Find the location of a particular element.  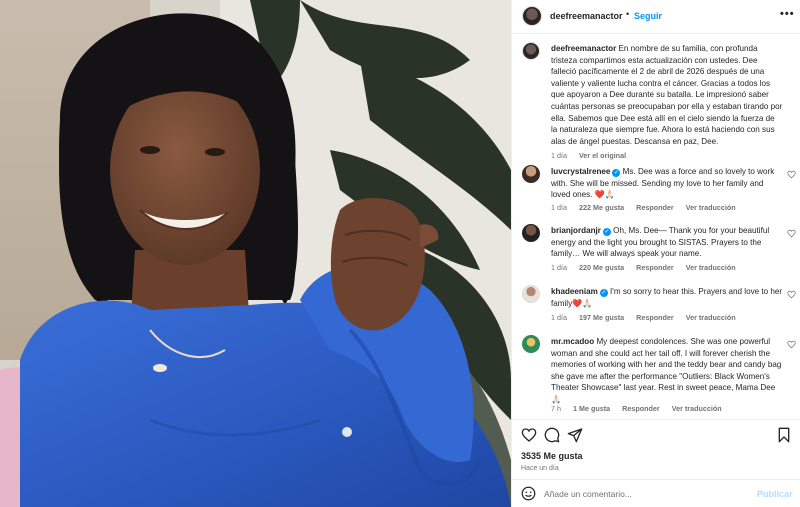

comment-likes: 197 Me gusta is located at coordinates (601, 317).